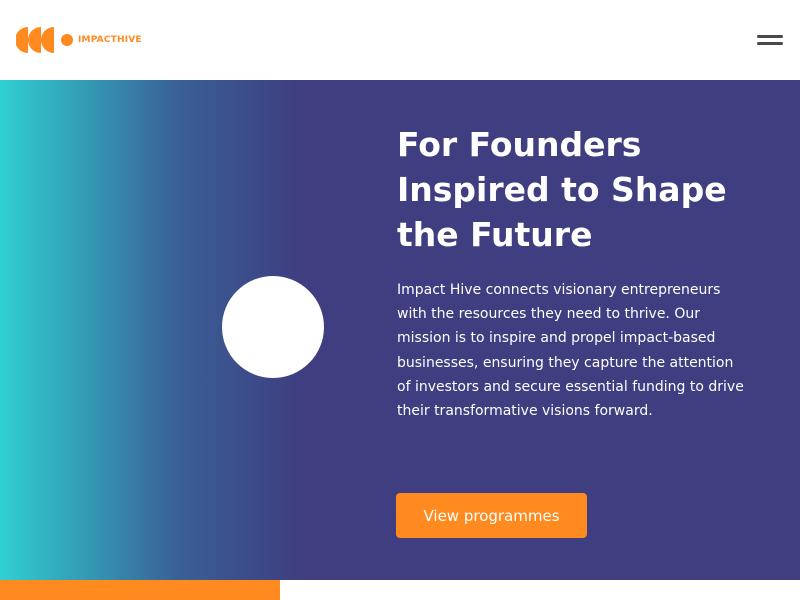  Describe the element at coordinates (110, 40) in the screenshot. I see `logo-text: IMPACTHIVE` at that location.